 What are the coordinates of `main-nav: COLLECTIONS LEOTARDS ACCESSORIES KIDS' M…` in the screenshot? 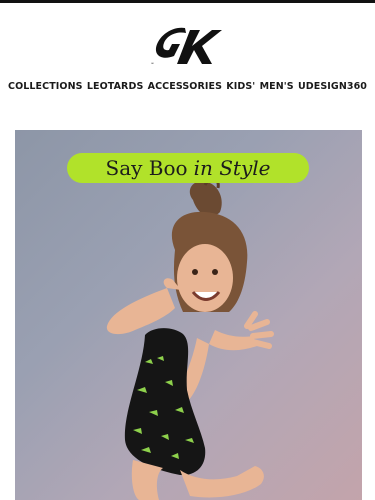 It's located at (187, 87).